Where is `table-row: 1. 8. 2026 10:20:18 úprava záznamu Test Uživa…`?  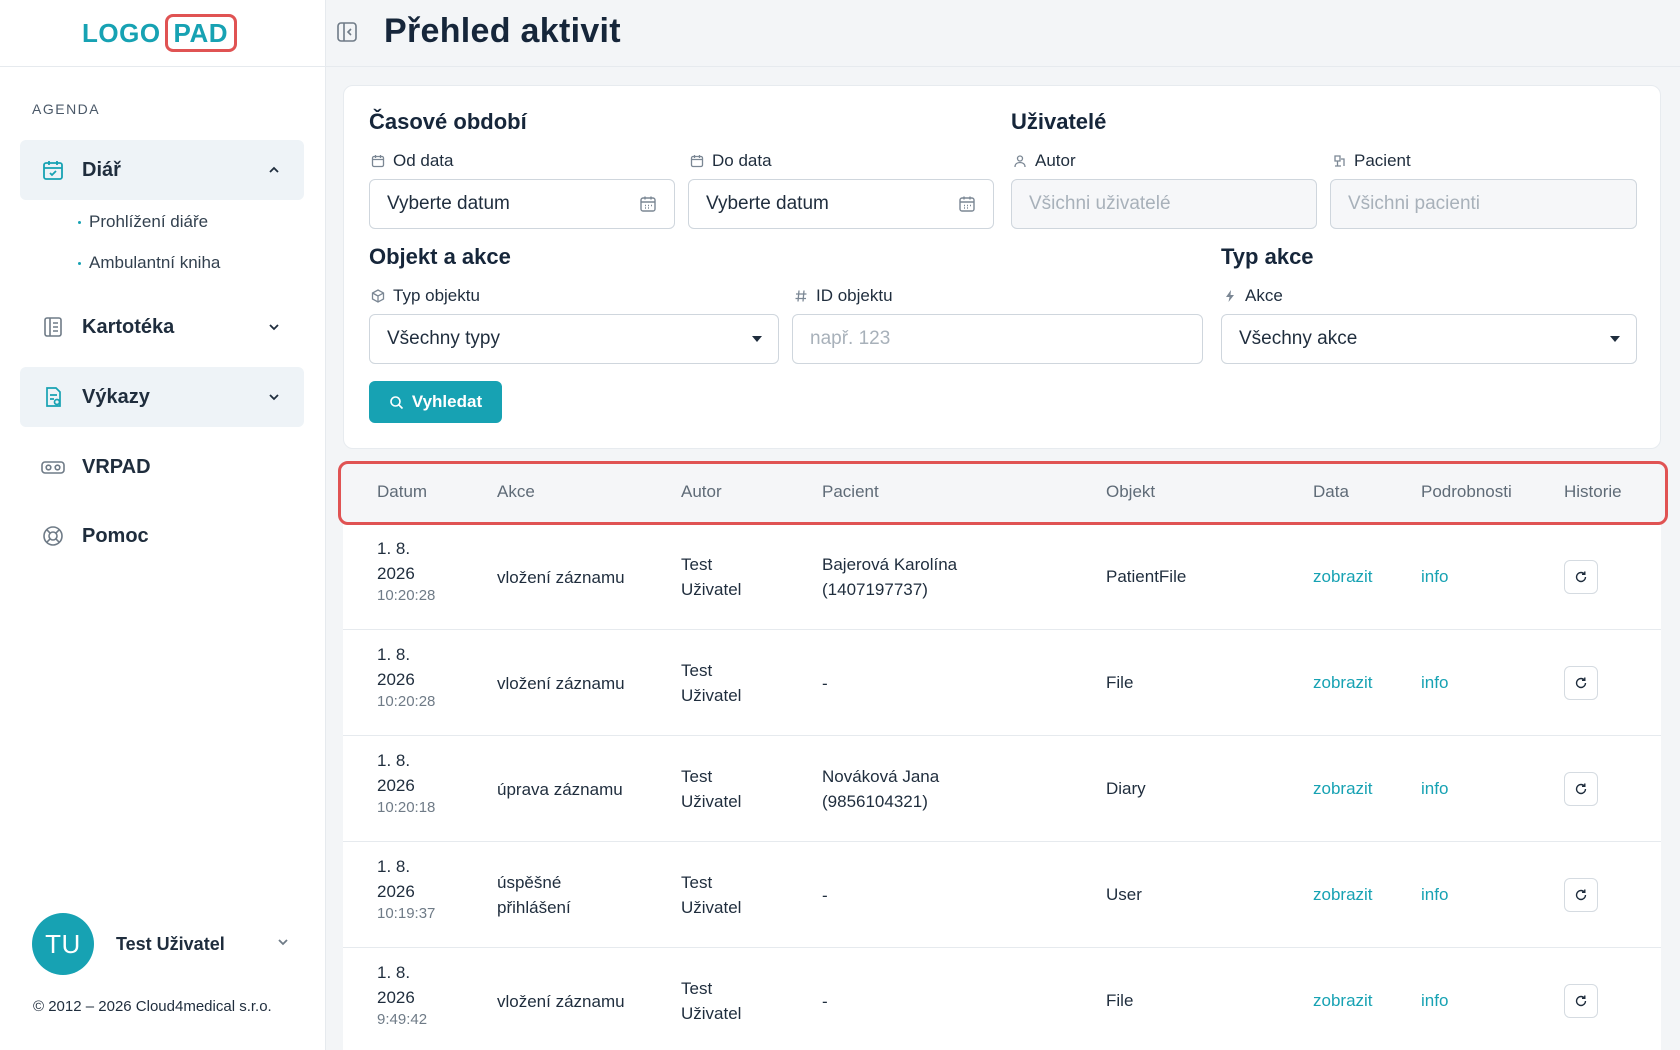 table-row: 1. 8. 2026 10:20:18 úprava záznamu Test Uživa… is located at coordinates (1002, 789).